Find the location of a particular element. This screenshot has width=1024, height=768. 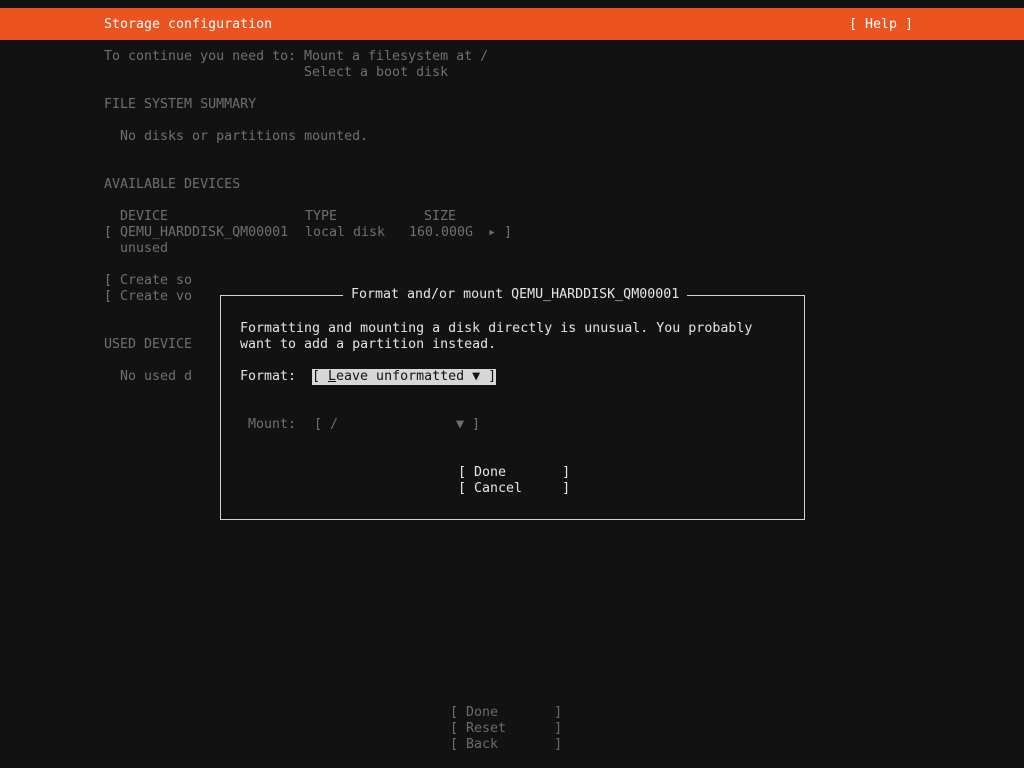

requirements-prefix: To continue you need to: is located at coordinates (200, 56).